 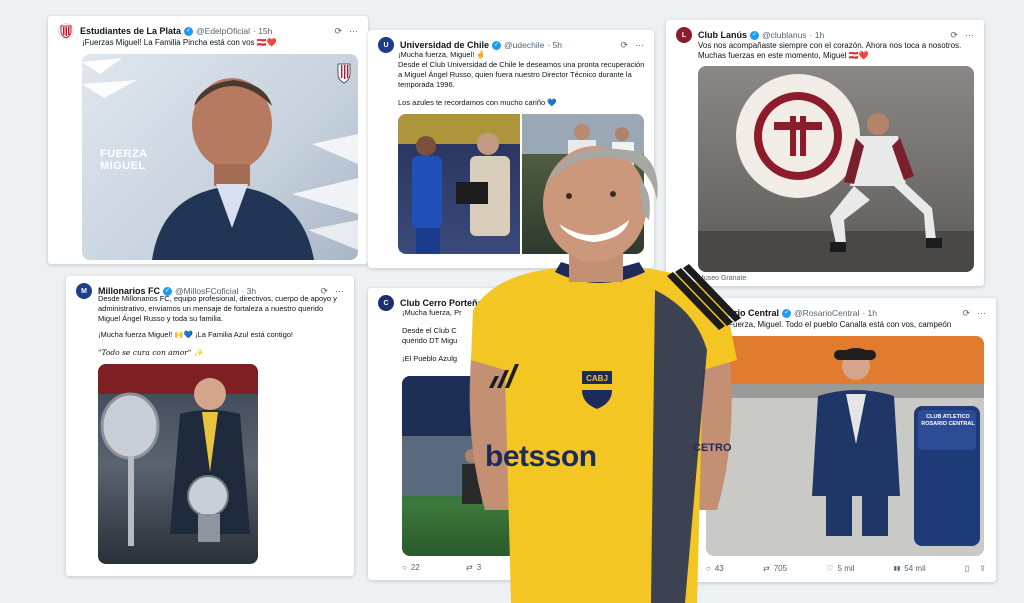 What do you see at coordinates (262, 31) in the screenshot?
I see `tweet-time: · 15h` at bounding box center [262, 31].